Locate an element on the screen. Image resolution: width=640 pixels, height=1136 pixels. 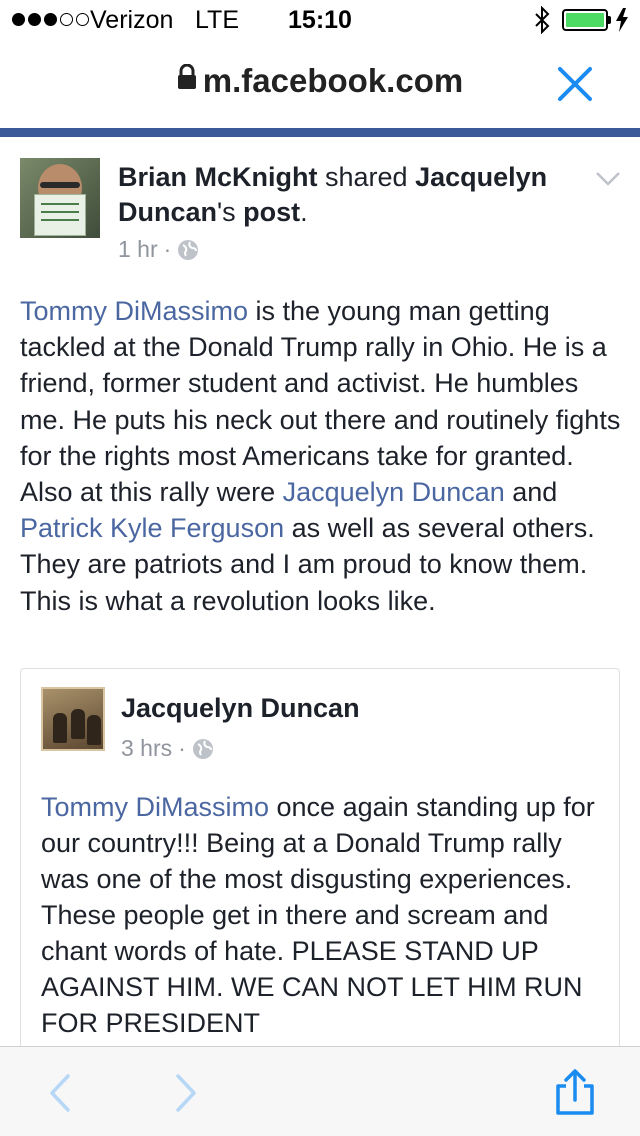
browser-address-bar: m.facebook.com is located at coordinates (320, 85).